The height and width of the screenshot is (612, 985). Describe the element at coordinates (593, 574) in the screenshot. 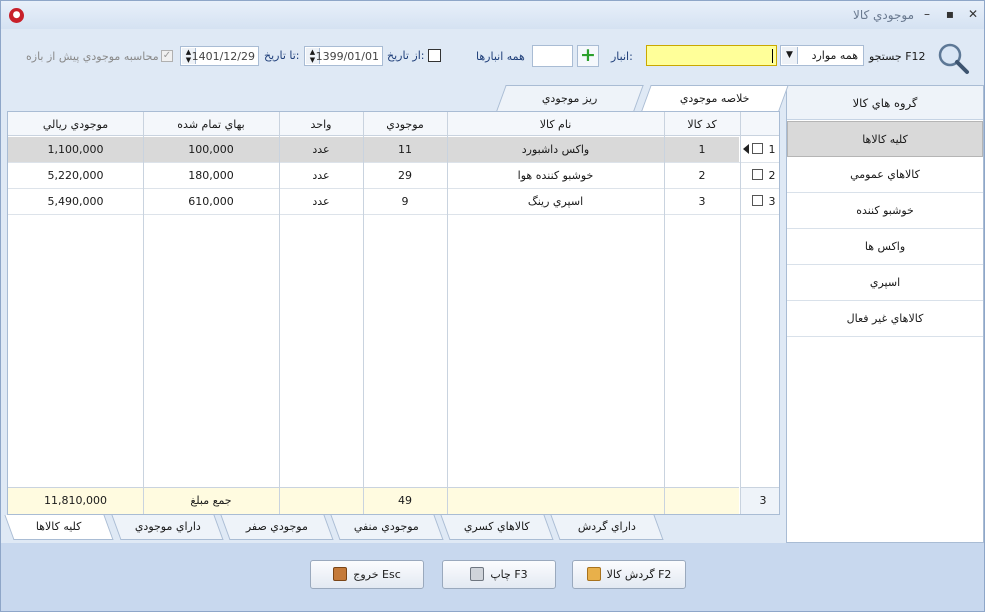

I see `folder-icon` at that location.